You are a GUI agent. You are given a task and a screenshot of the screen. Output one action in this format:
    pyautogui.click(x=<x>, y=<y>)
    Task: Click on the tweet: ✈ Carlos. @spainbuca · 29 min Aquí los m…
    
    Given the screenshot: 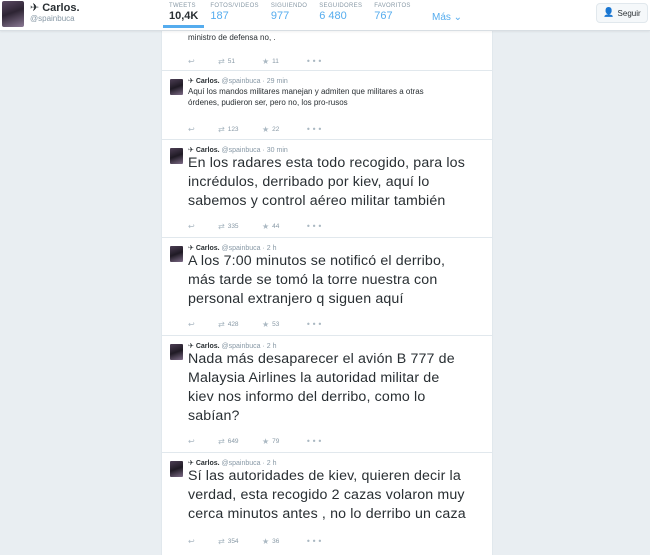 What is the action you would take?
    pyautogui.click(x=327, y=105)
    